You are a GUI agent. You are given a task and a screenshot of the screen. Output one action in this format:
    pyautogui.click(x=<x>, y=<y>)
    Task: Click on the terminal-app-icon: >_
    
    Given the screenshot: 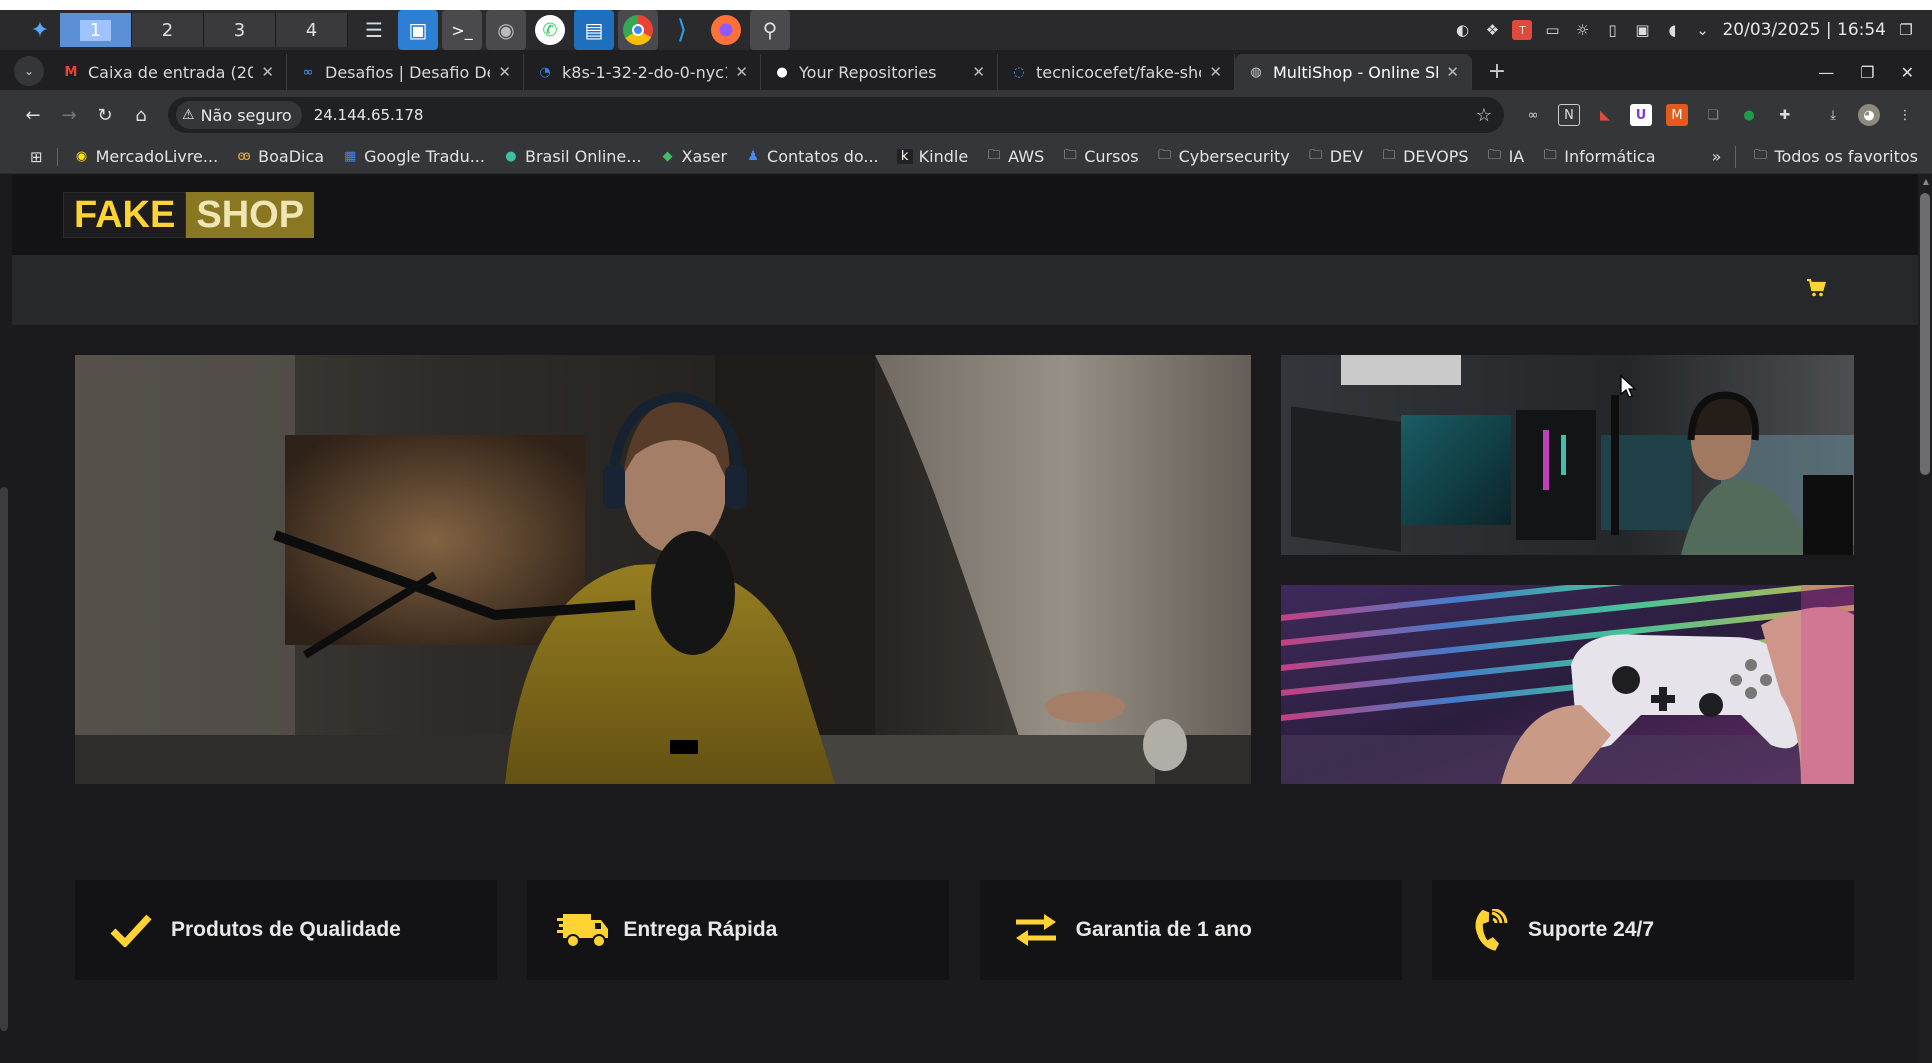 What is the action you would take?
    pyautogui.click(x=462, y=30)
    